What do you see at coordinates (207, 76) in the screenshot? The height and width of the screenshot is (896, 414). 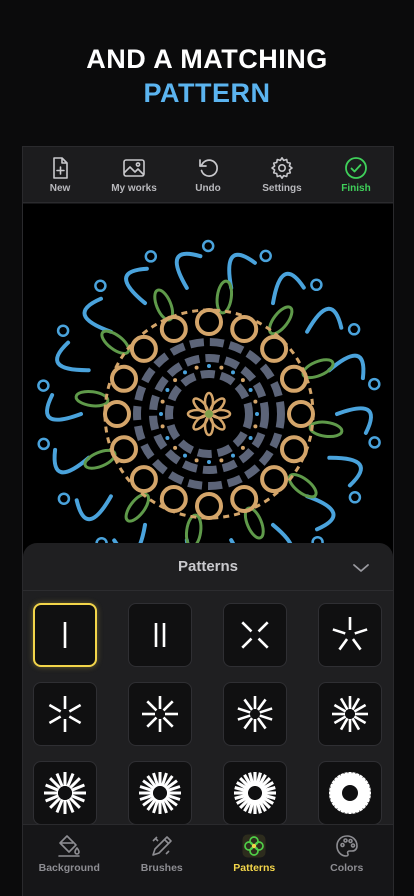 I see `headline: AND A MATCHING PATTERN` at bounding box center [207, 76].